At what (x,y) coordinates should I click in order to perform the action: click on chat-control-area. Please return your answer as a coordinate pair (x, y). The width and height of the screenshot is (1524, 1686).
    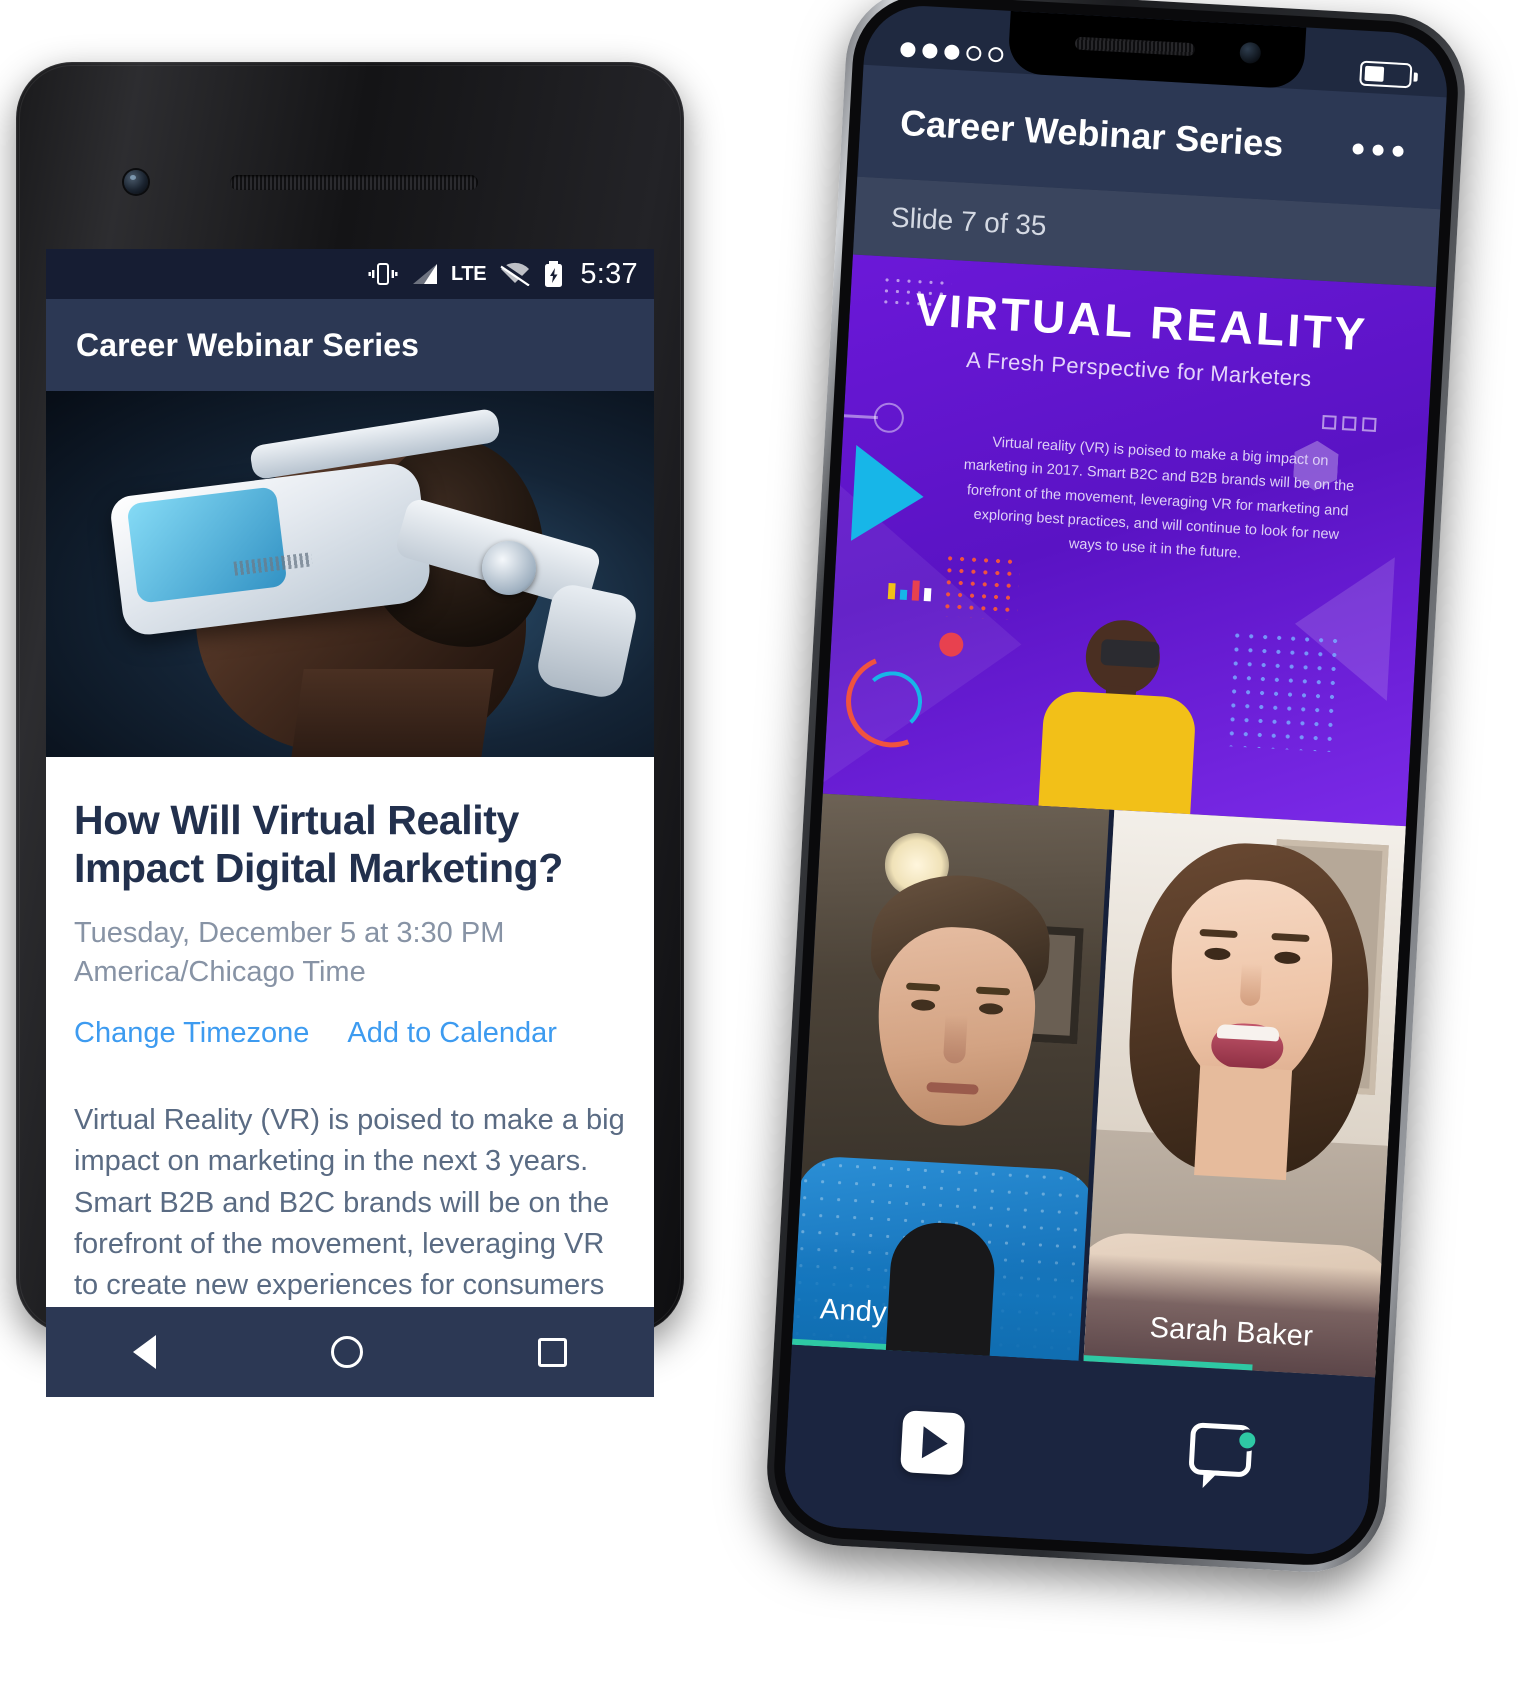
    Looking at the image, I should click on (1224, 1459).